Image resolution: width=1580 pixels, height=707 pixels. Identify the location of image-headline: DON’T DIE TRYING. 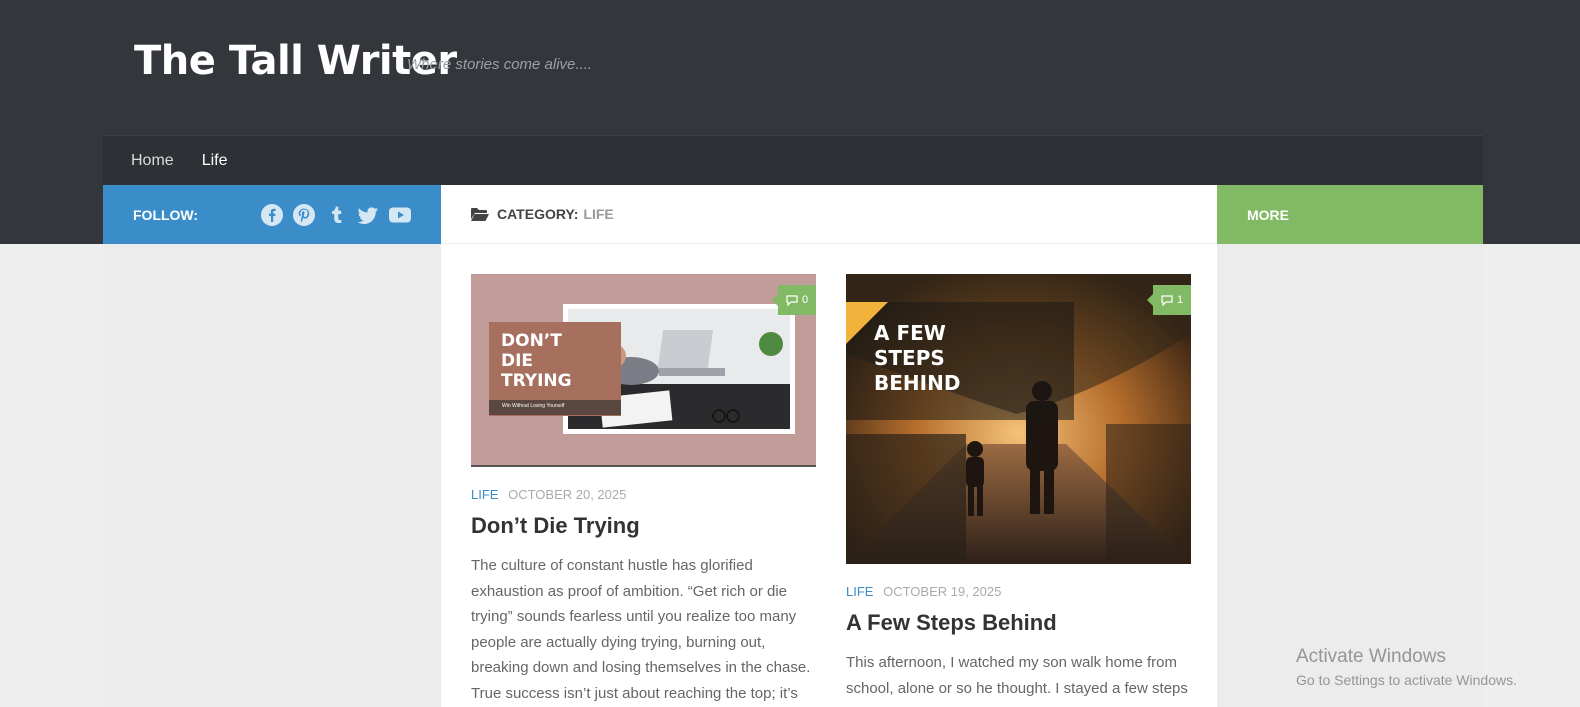
(536, 361).